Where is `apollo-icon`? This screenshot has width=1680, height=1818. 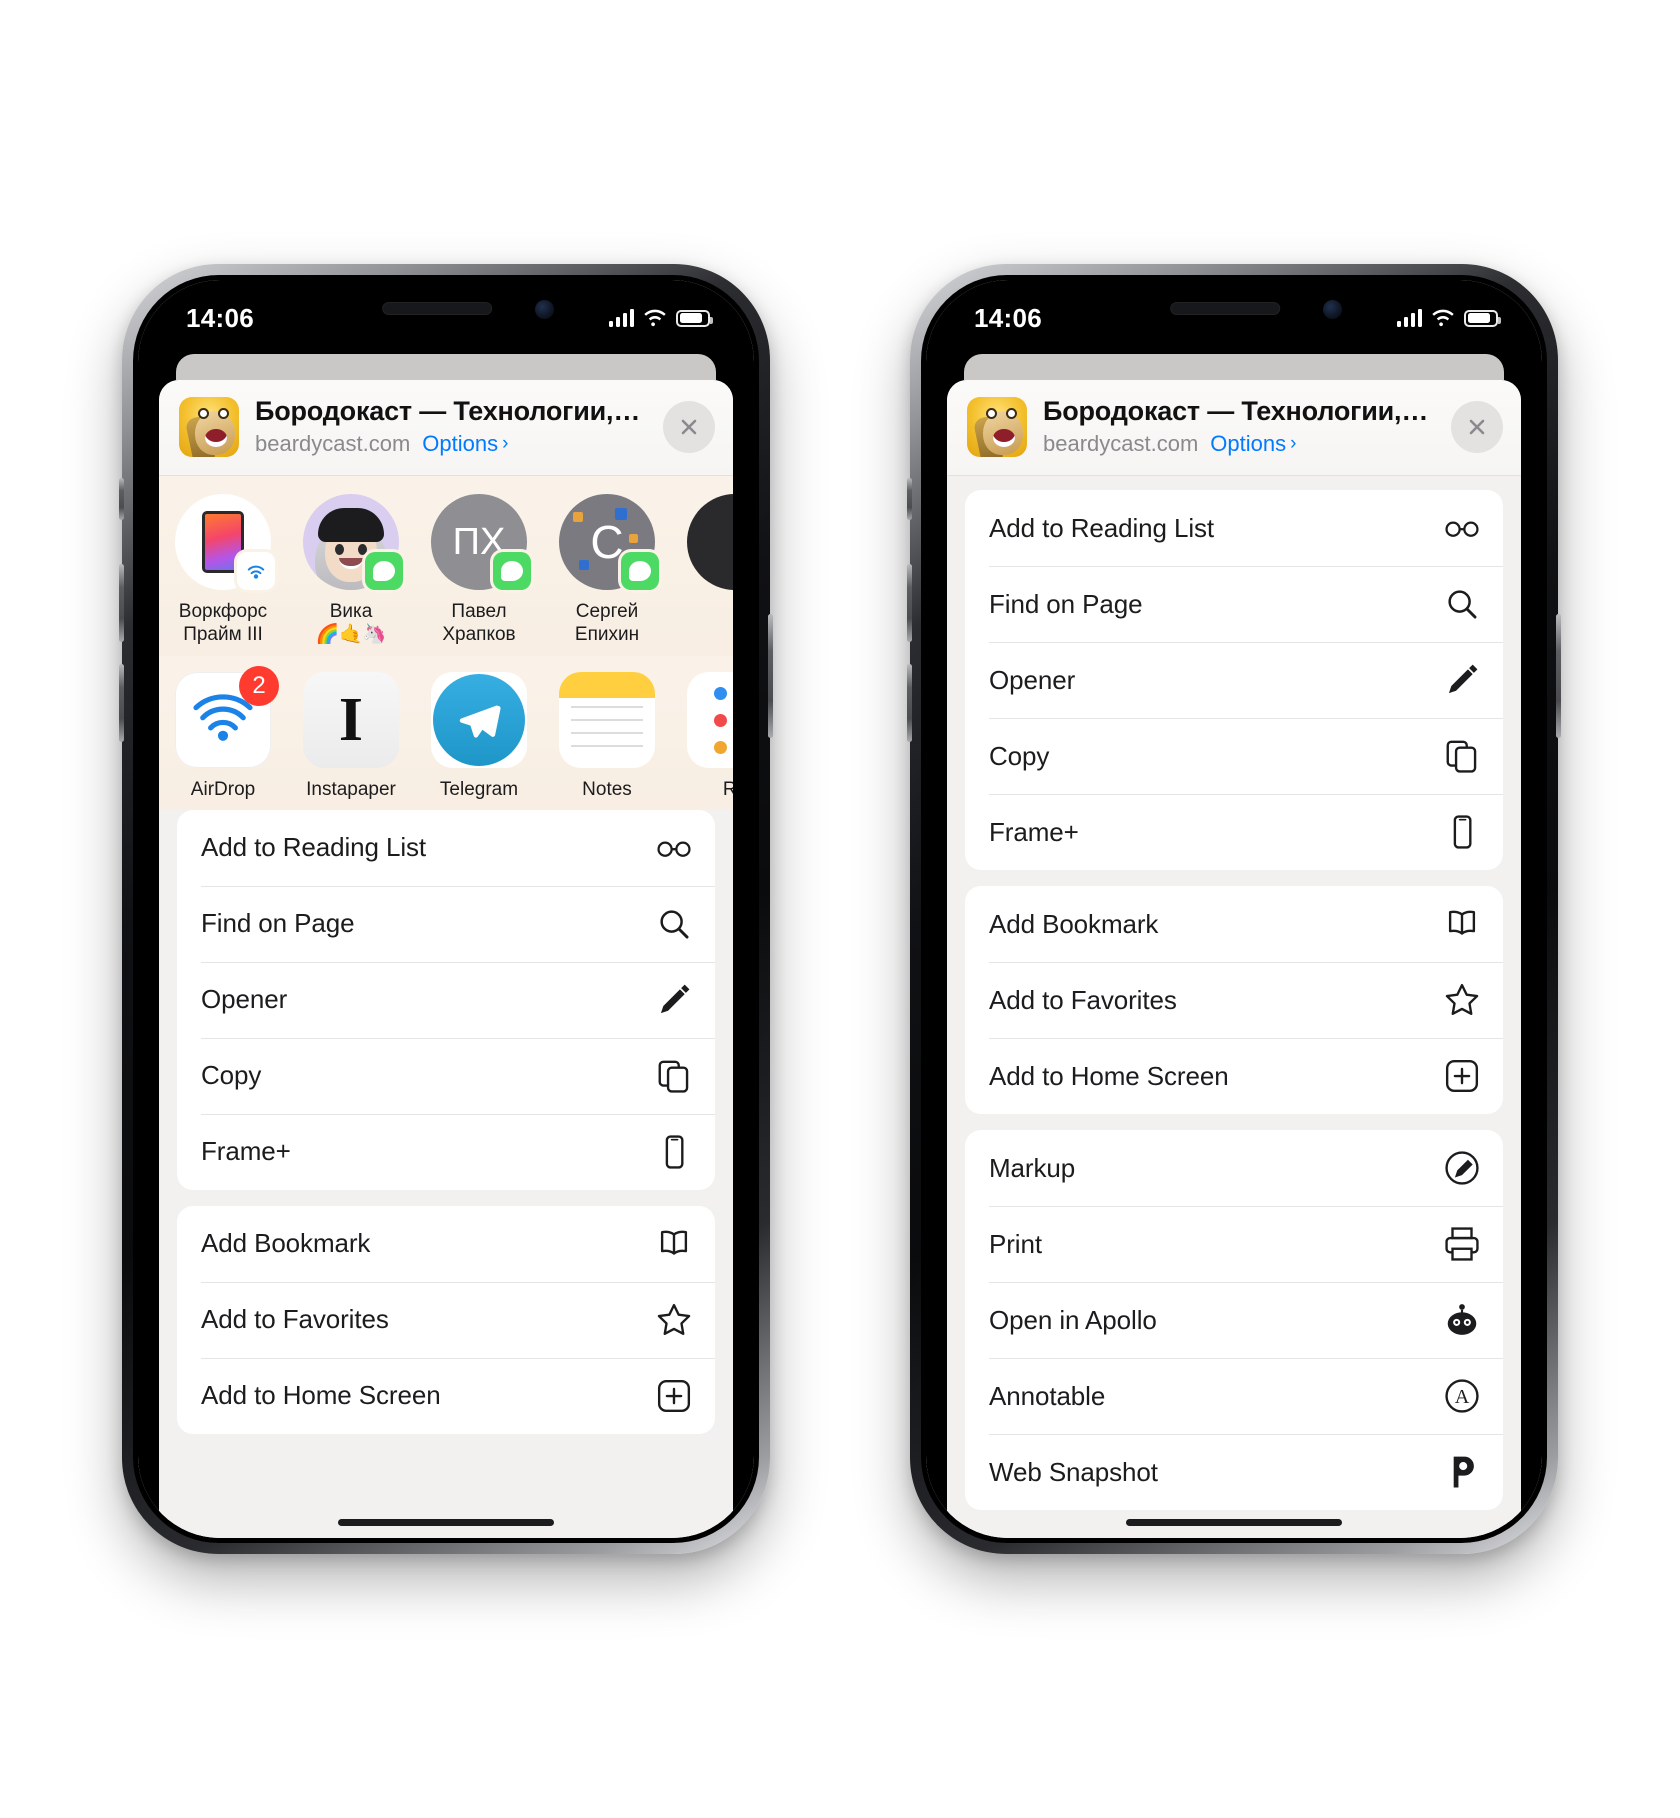
apollo-icon is located at coordinates (1462, 1320).